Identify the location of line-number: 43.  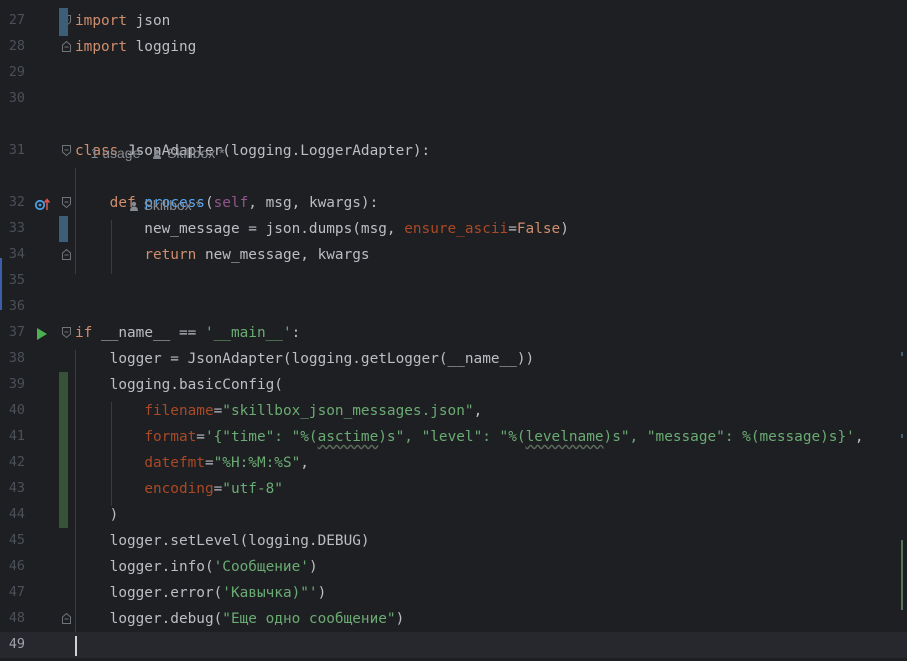
(12, 489).